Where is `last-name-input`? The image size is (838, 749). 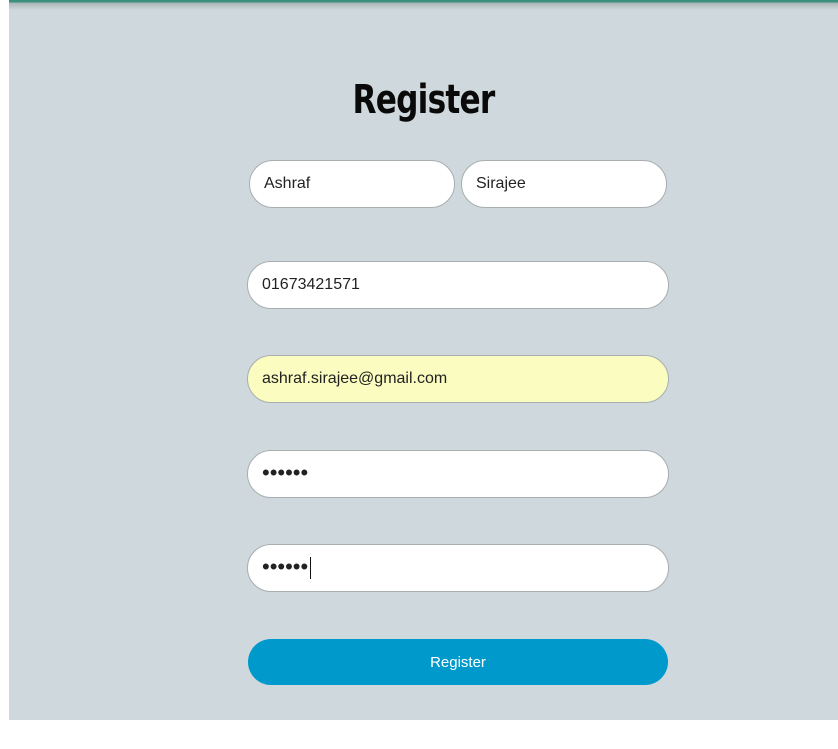 last-name-input is located at coordinates (564, 184).